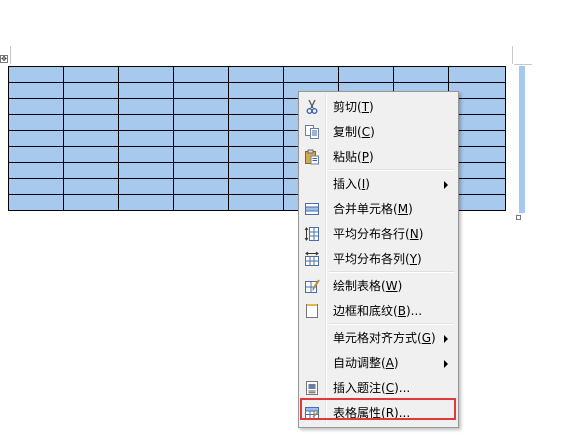  What do you see at coordinates (353, 107) in the screenshot?
I see `menu-item-label: 剪切(T)` at bounding box center [353, 107].